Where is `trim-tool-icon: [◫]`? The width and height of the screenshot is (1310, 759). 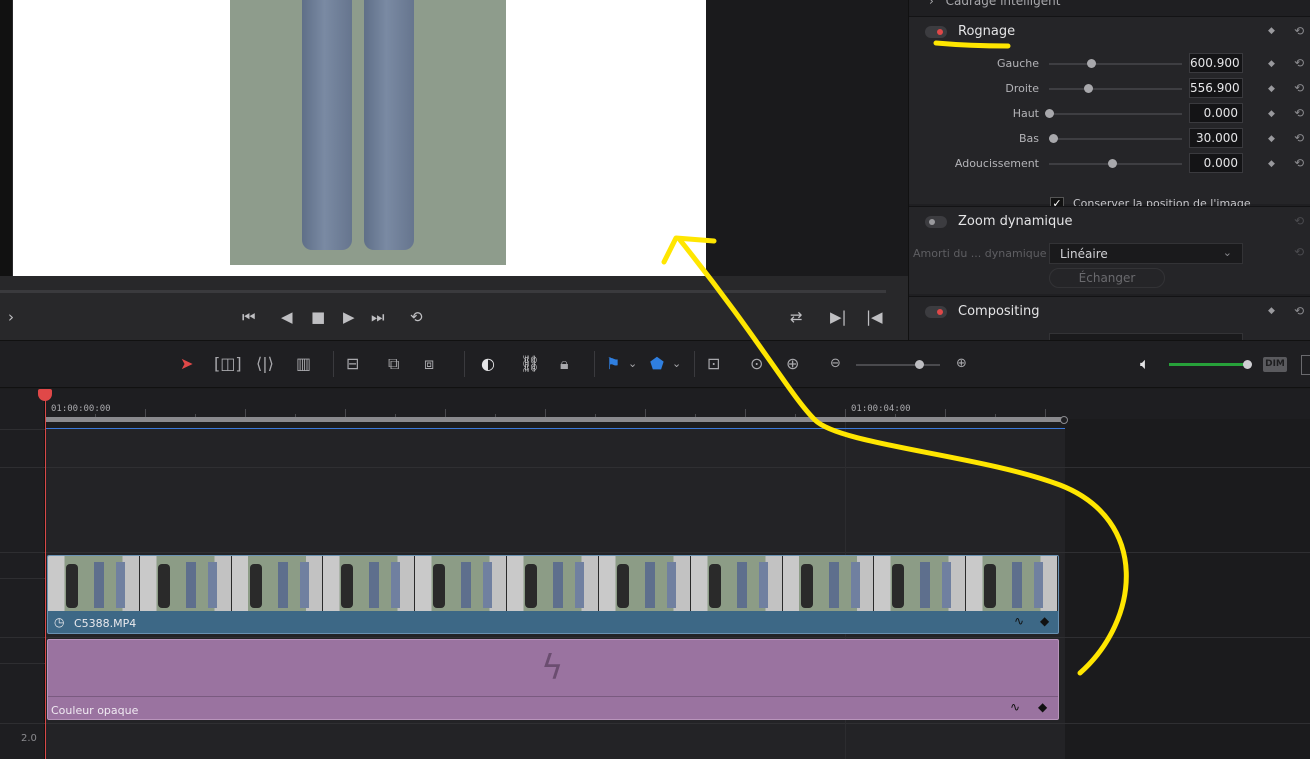 trim-tool-icon: [◫] is located at coordinates (228, 363).